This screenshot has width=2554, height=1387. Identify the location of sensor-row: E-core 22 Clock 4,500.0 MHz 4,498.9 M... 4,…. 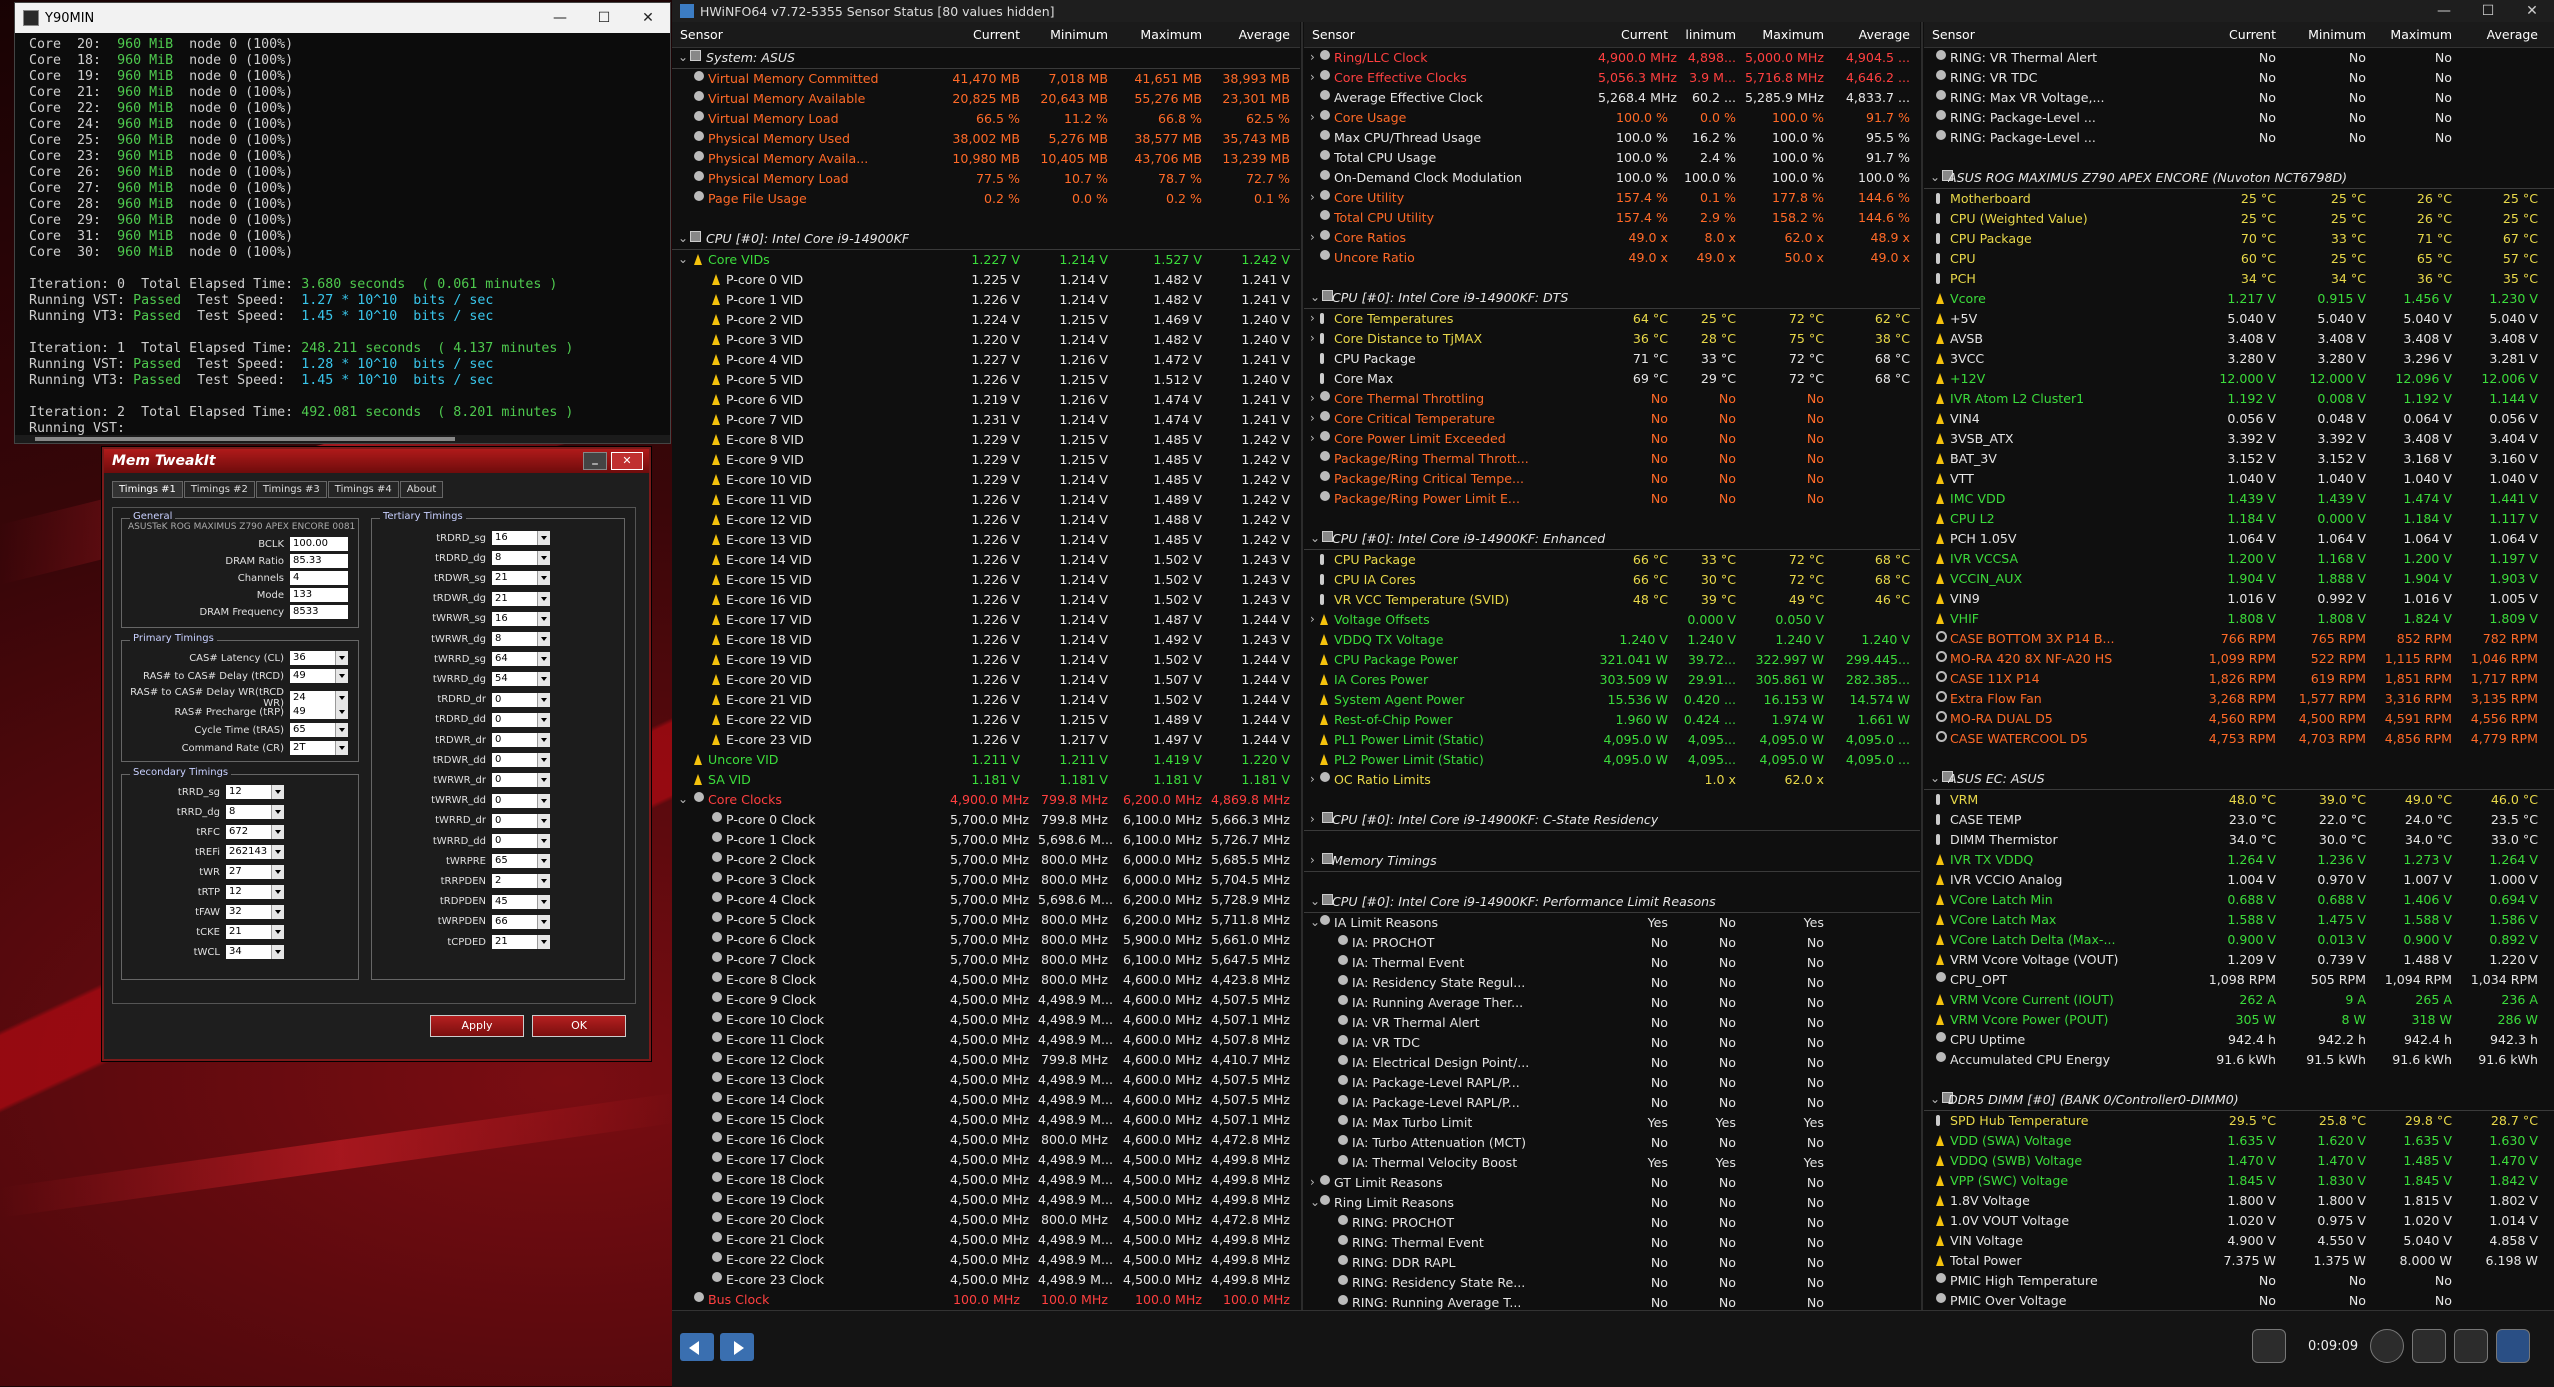
(986, 1260).